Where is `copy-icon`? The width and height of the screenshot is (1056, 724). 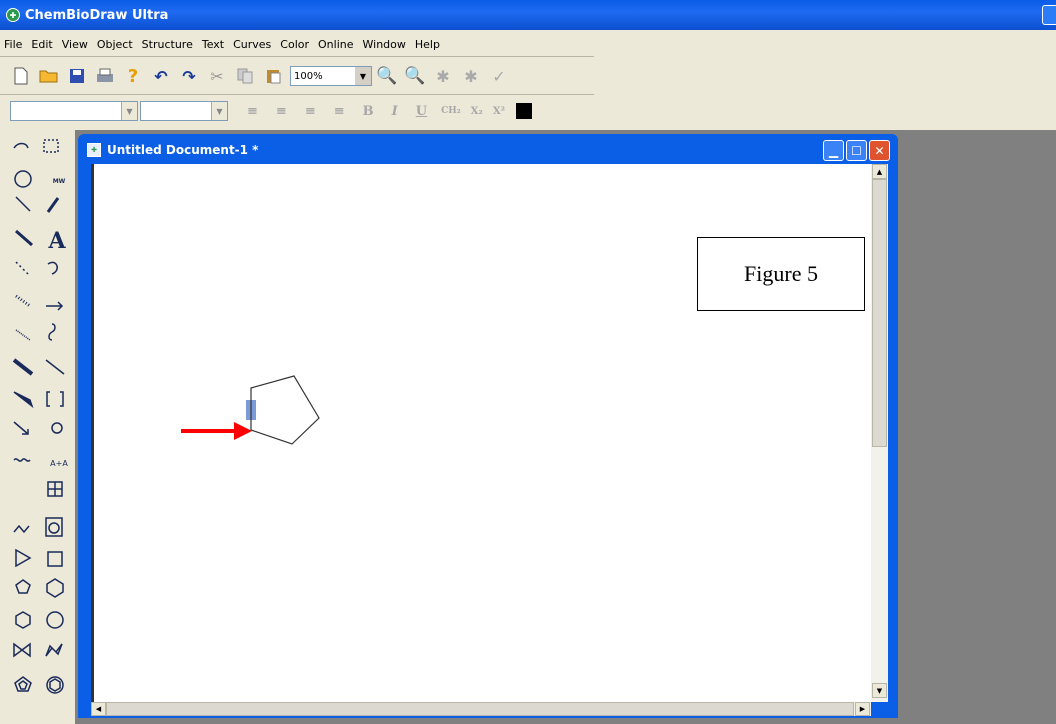 copy-icon is located at coordinates (245, 76).